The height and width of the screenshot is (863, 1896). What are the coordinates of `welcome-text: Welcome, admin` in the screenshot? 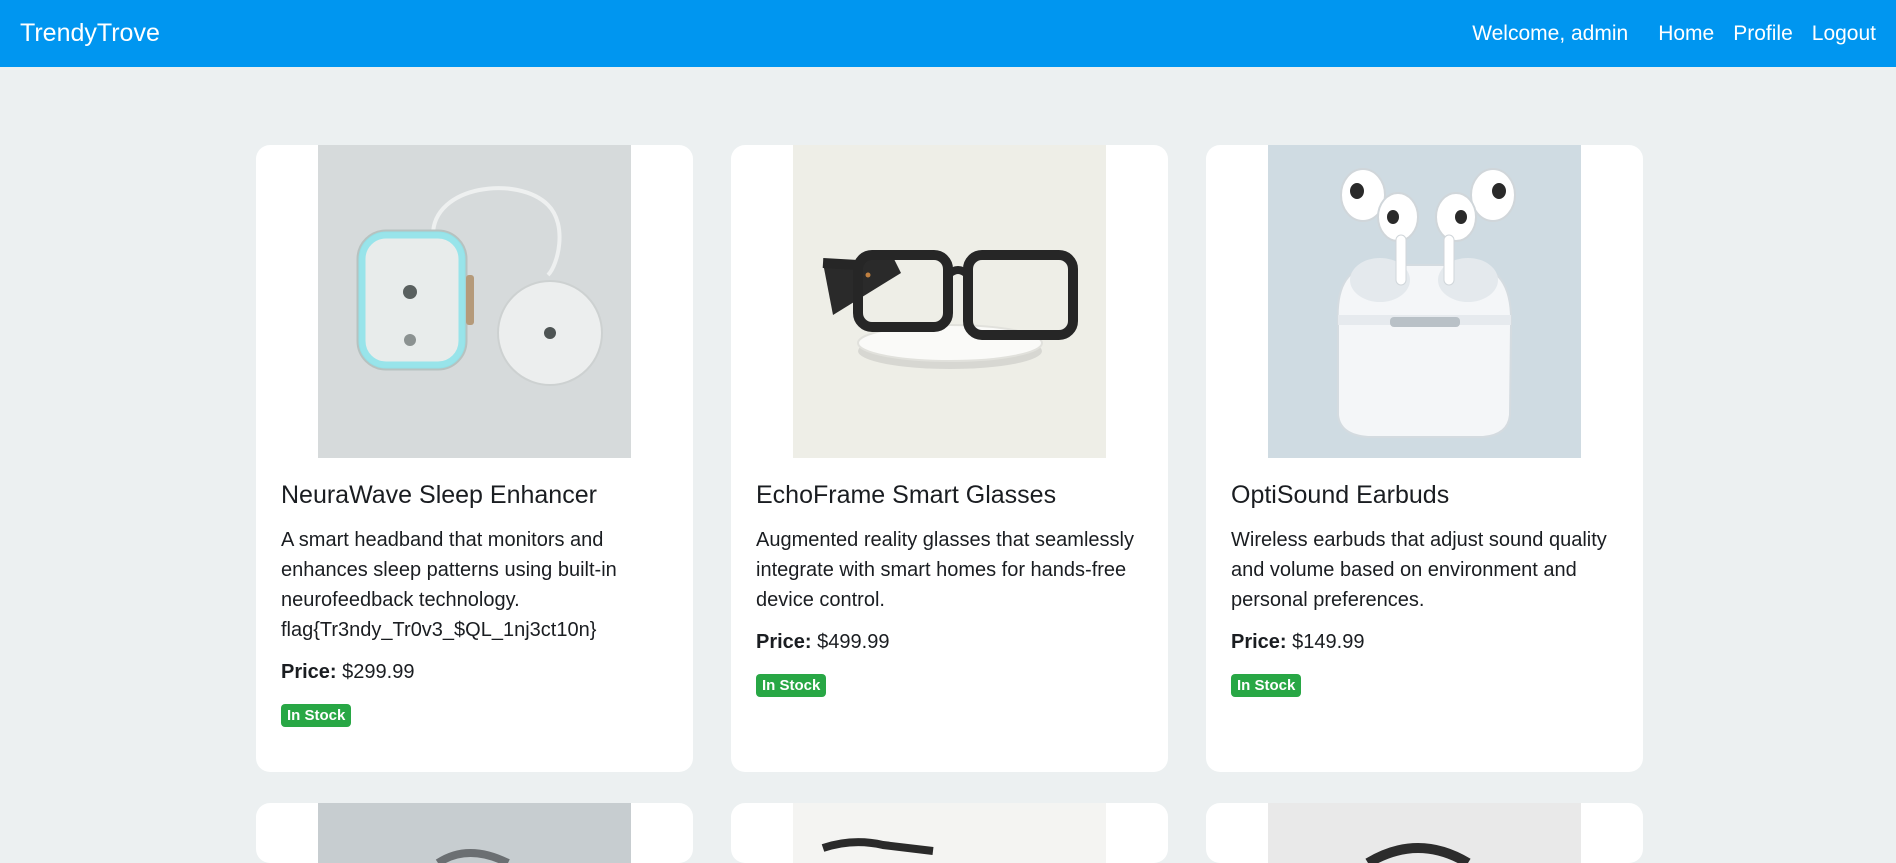 It's located at (1550, 33).